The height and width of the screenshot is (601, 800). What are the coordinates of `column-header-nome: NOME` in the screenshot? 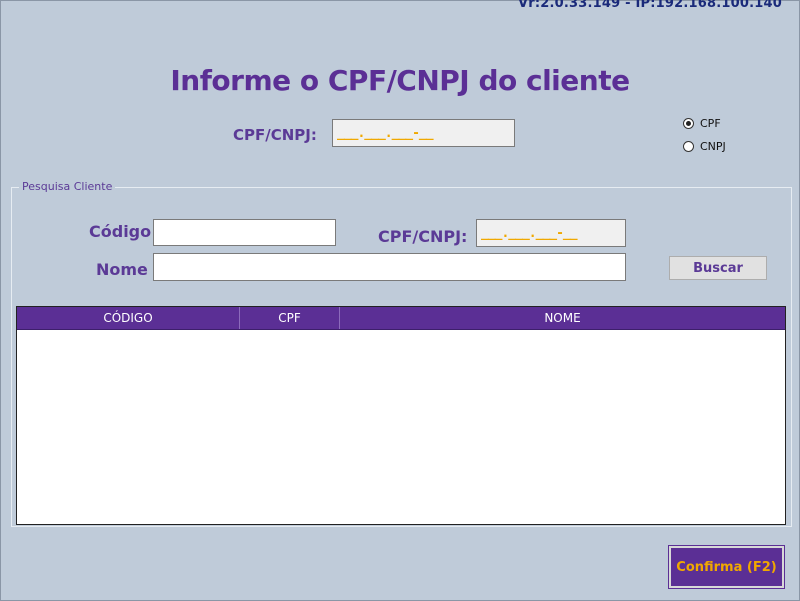 It's located at (562, 318).